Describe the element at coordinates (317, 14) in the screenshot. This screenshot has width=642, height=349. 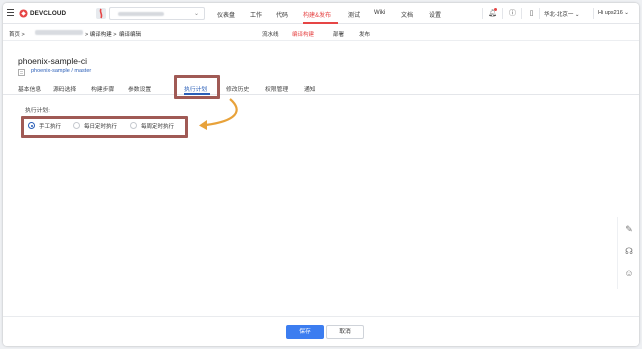
I see `nav-build-release: 构建&发布` at that location.